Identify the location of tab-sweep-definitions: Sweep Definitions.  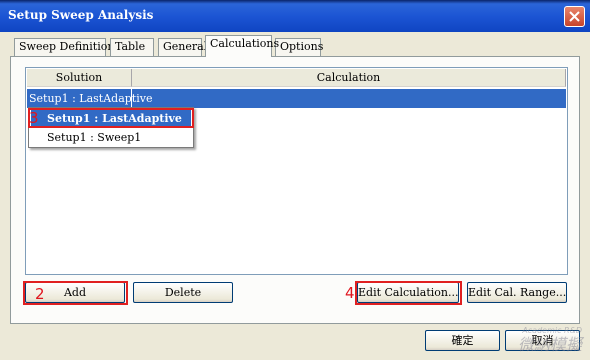
(67, 47).